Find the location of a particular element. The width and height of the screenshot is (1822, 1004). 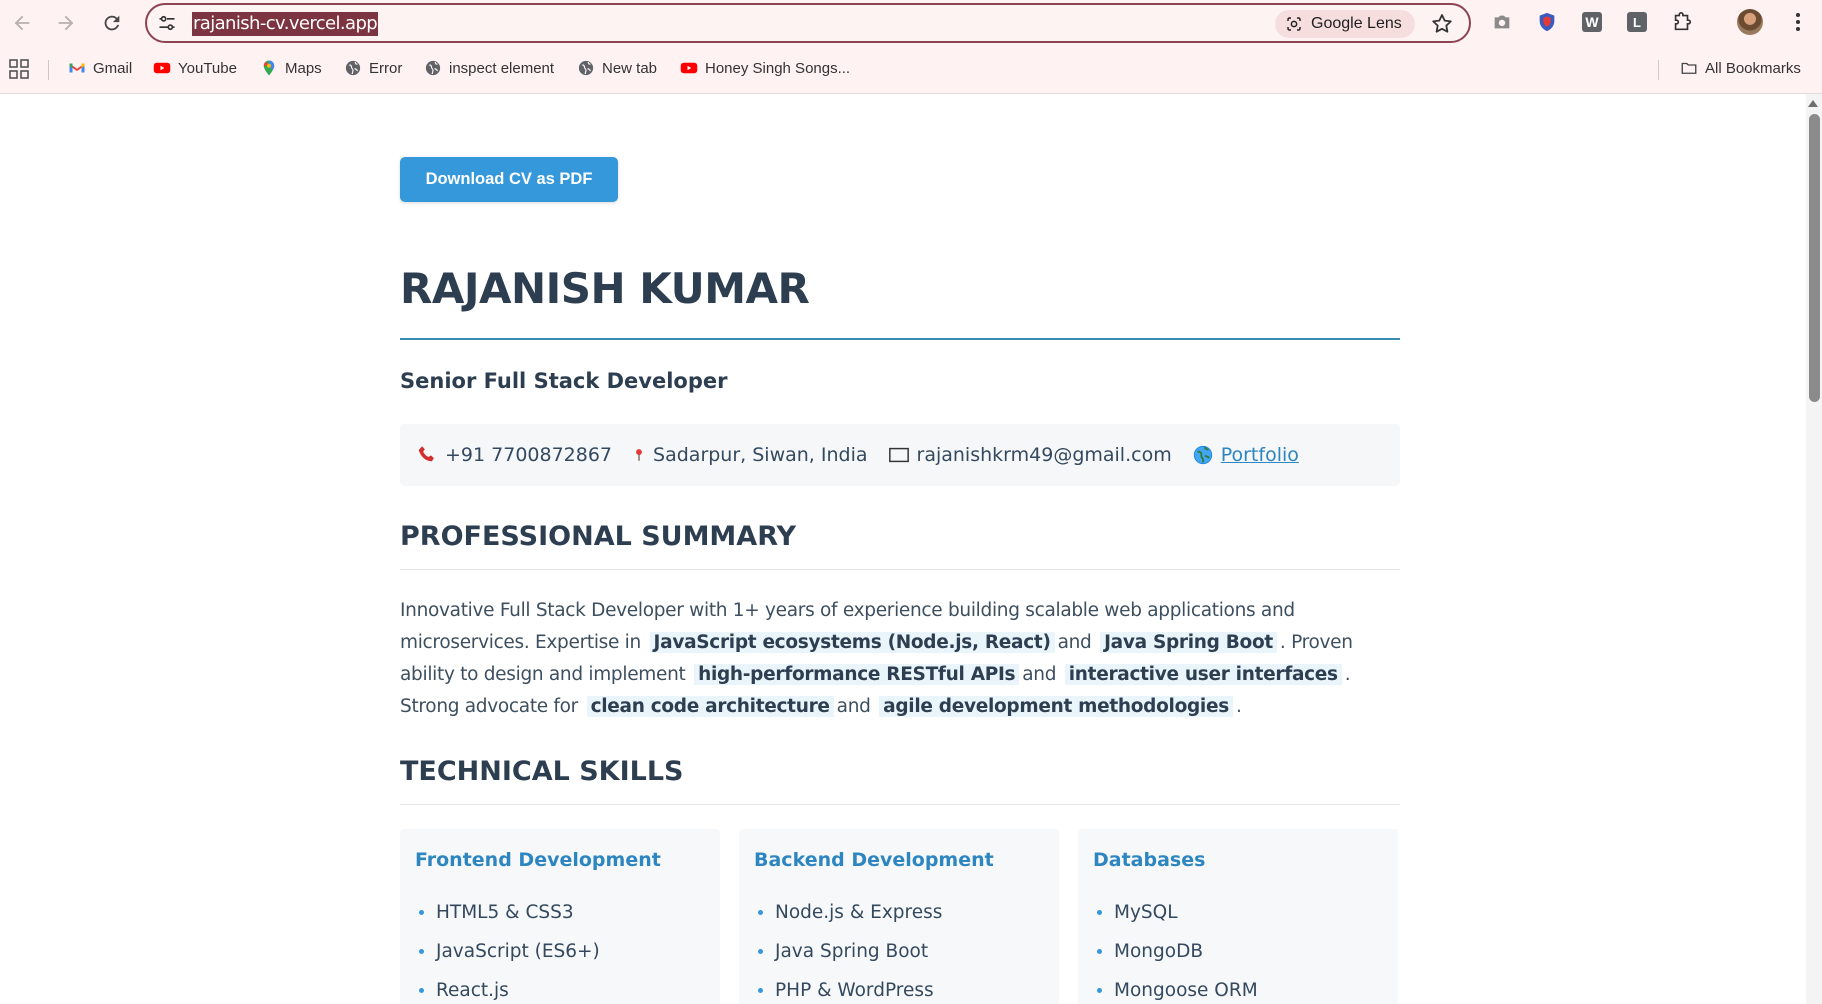

skill-item: PHP & WordPress is located at coordinates (899, 987).